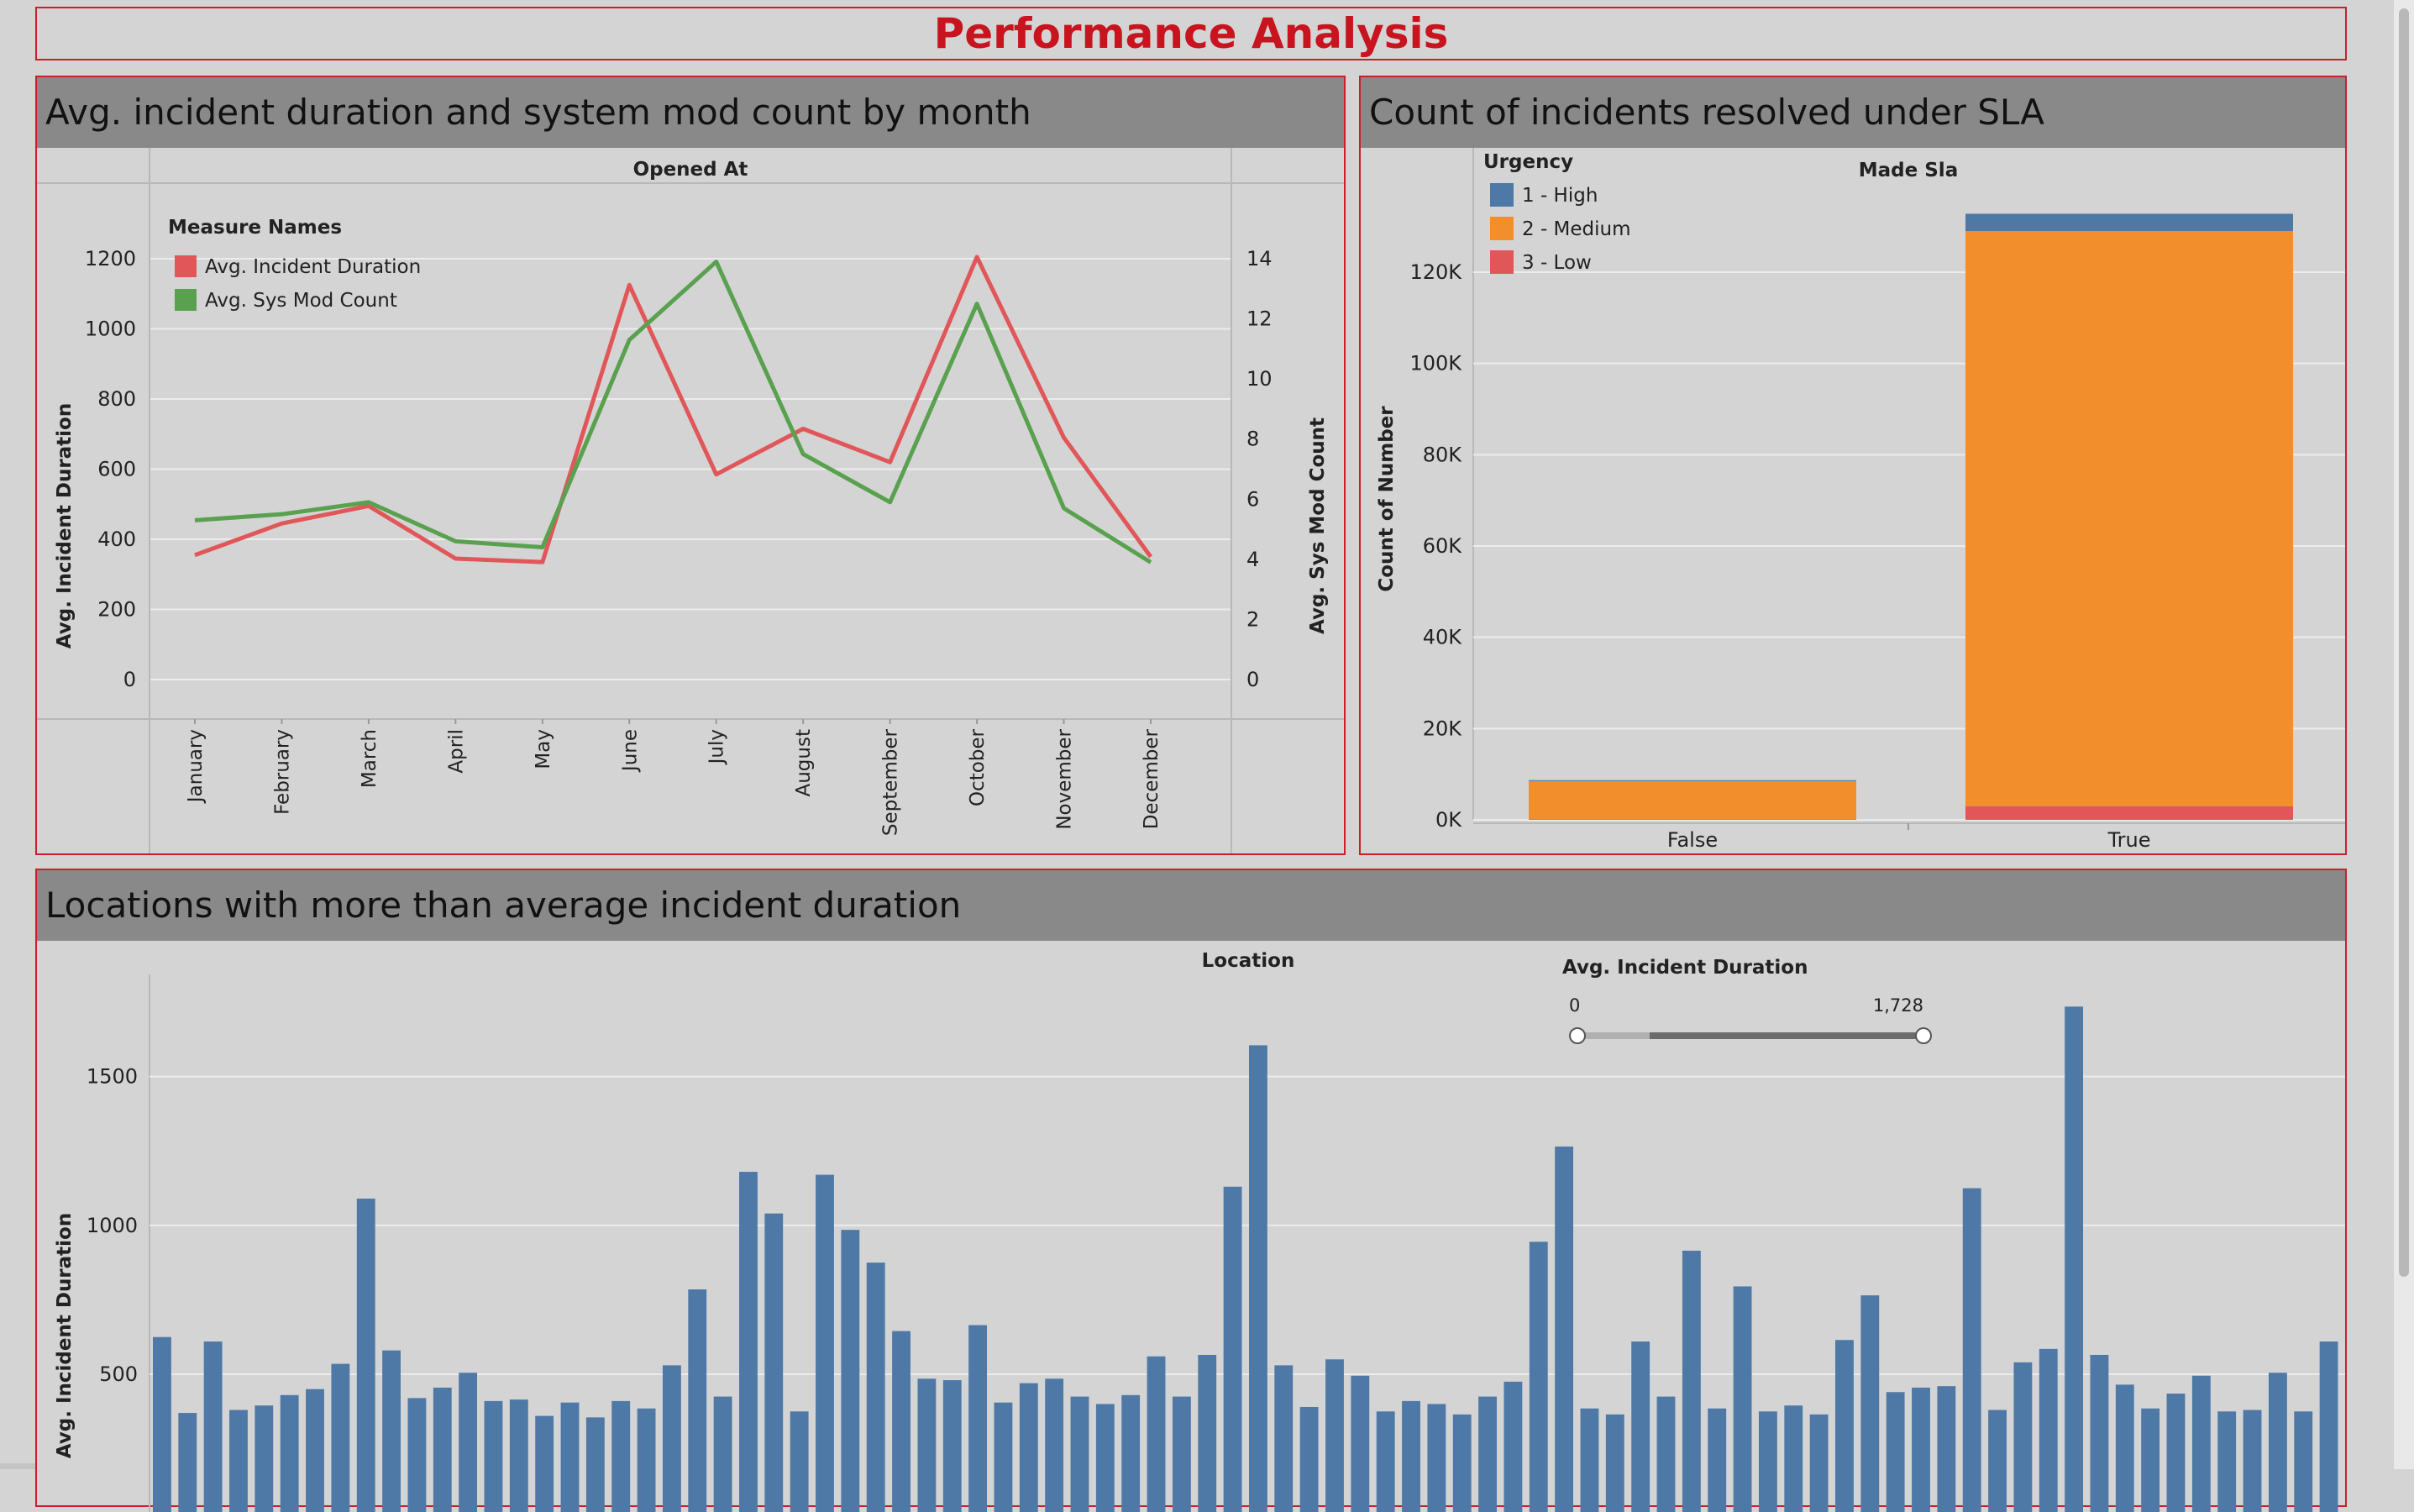 The height and width of the screenshot is (1512, 2414). I want to click on sla-ytick: 20K, so click(1443, 728).